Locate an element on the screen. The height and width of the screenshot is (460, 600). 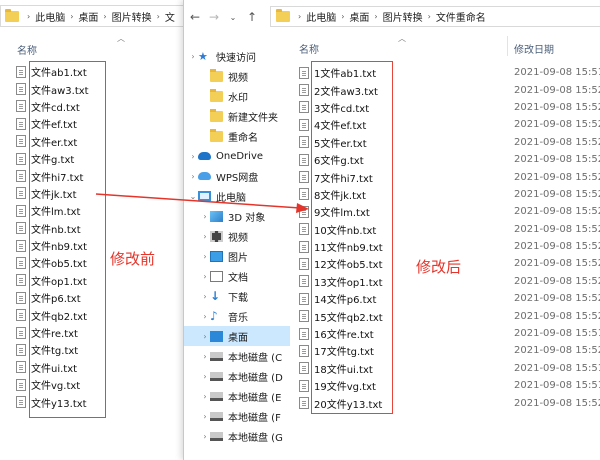
nav-item: › 视频 is located at coordinates (237, 236).